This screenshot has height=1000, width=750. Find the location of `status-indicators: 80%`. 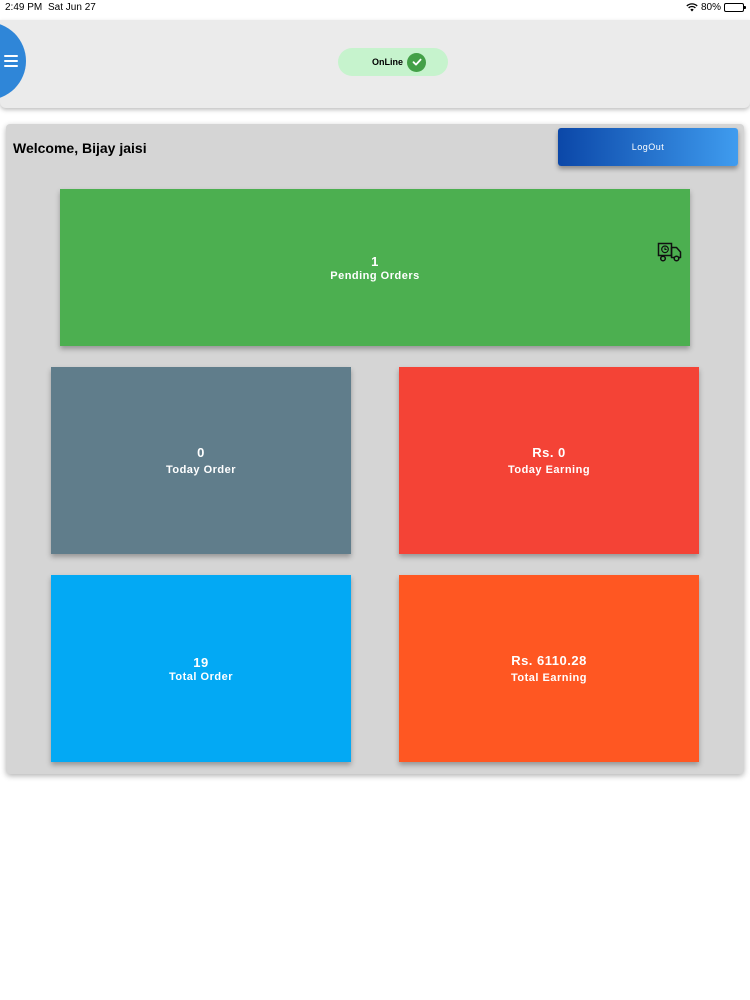

status-indicators: 80% is located at coordinates (716, 7).